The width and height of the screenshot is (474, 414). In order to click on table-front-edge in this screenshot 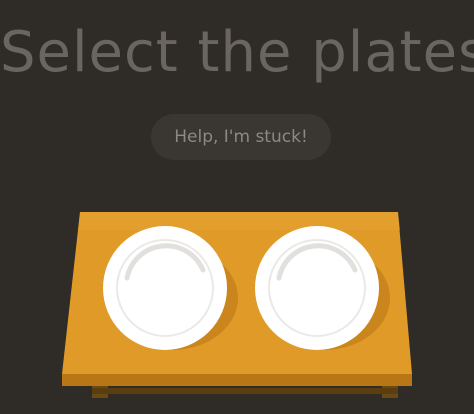, I will do `click(237, 380)`.